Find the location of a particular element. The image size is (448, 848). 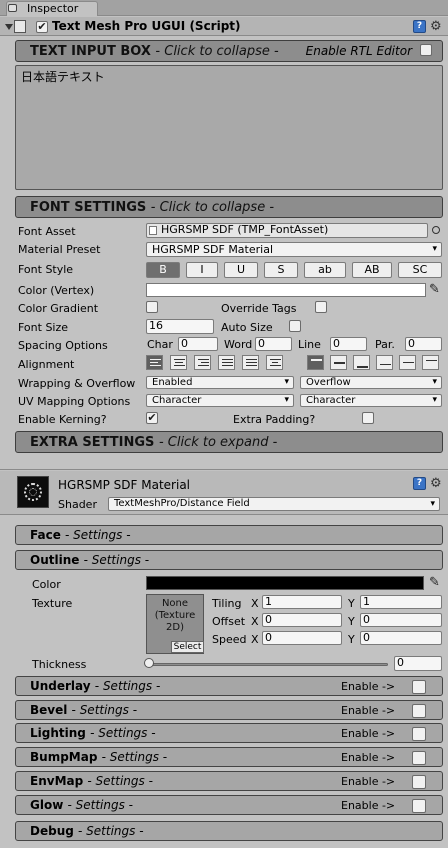

overflow-dropdown: Overflow is located at coordinates (371, 382).